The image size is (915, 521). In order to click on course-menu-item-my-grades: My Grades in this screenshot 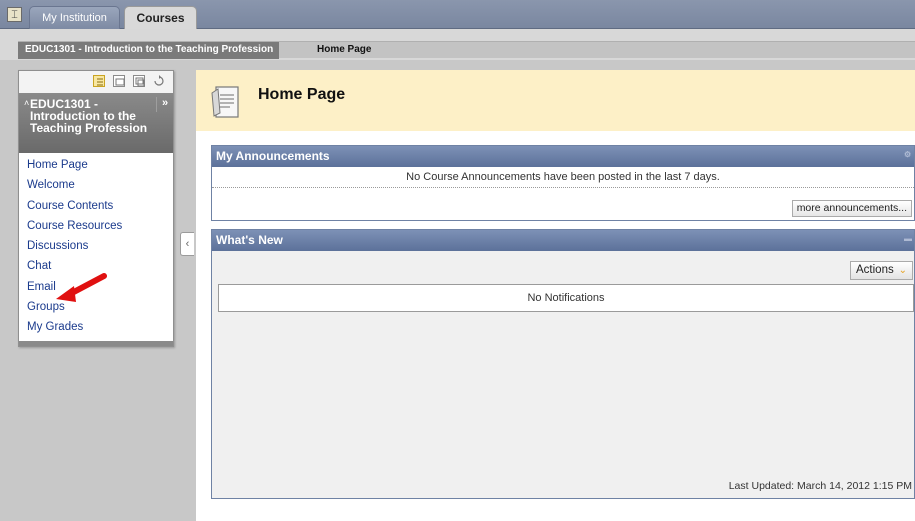, I will do `click(96, 327)`.